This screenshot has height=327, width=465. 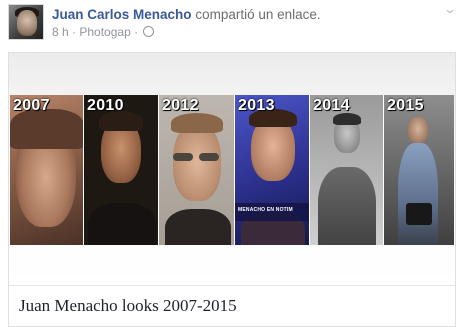 I want to click on year-label: 2014, so click(x=331, y=105).